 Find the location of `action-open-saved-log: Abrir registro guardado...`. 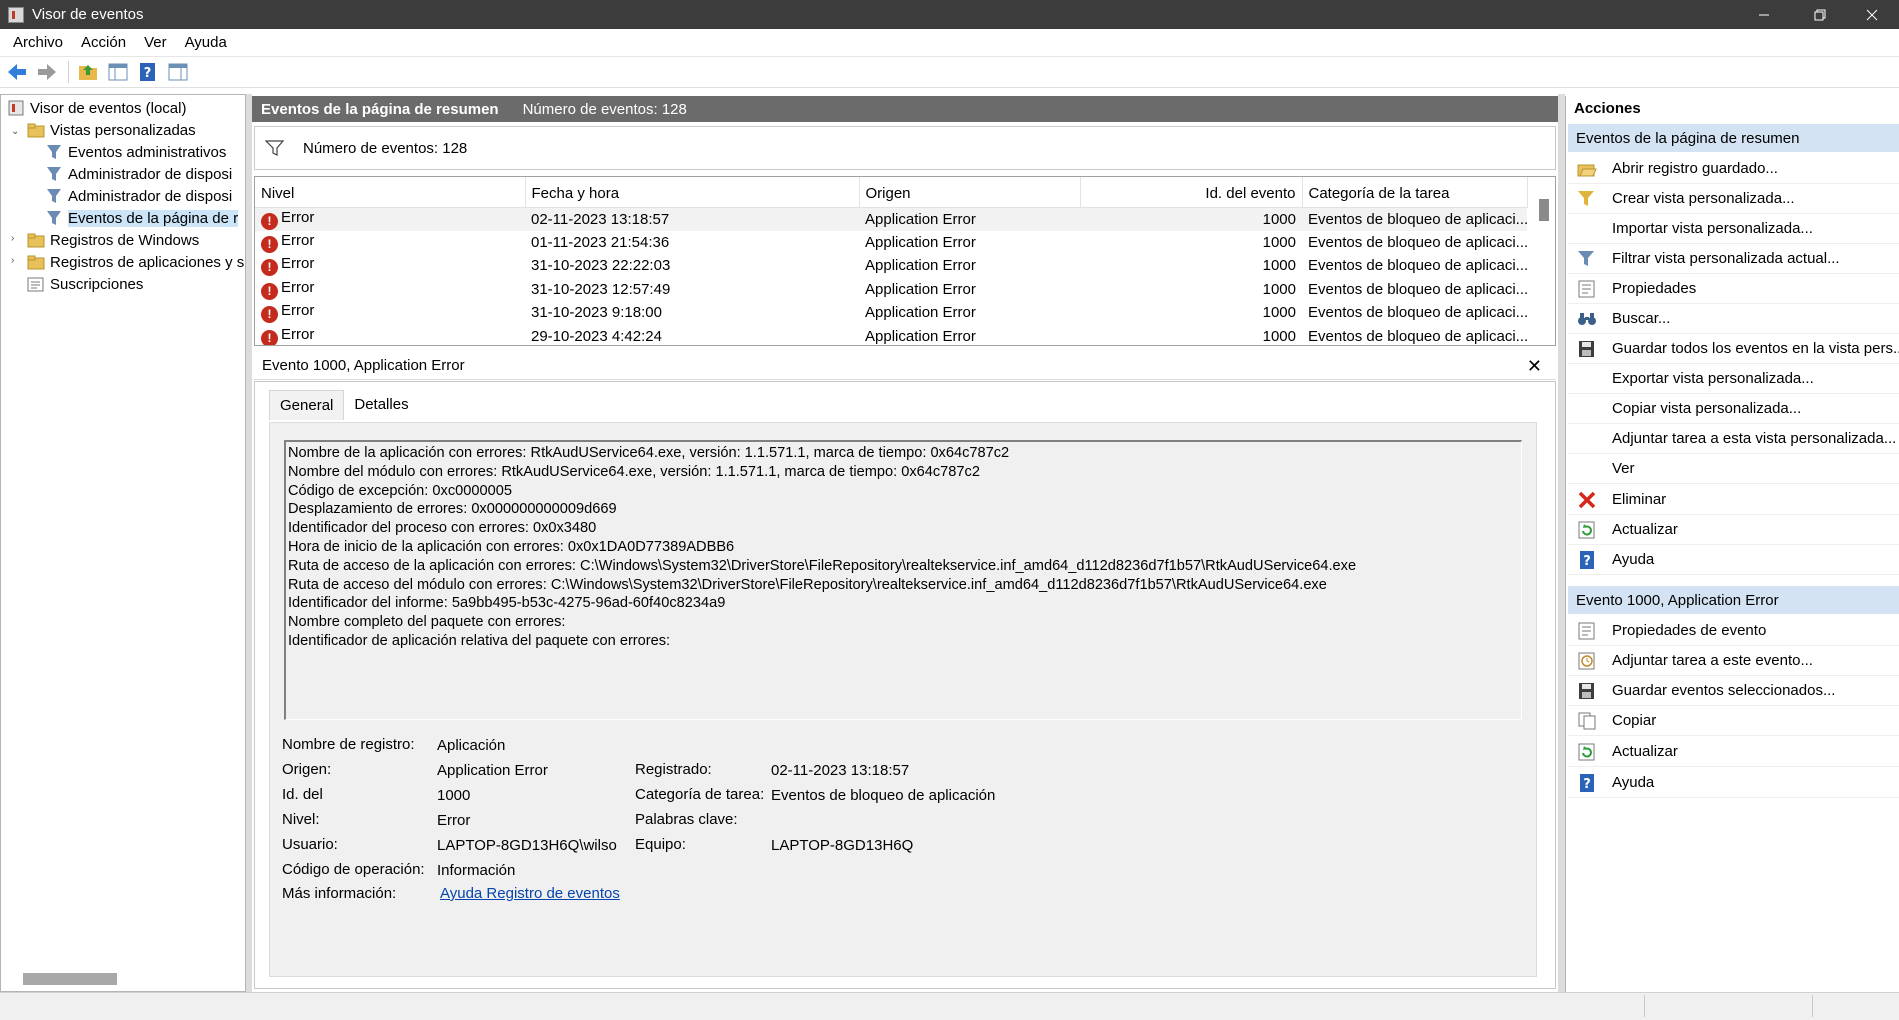

action-open-saved-log: Abrir registro guardado... is located at coordinates (1733, 169).